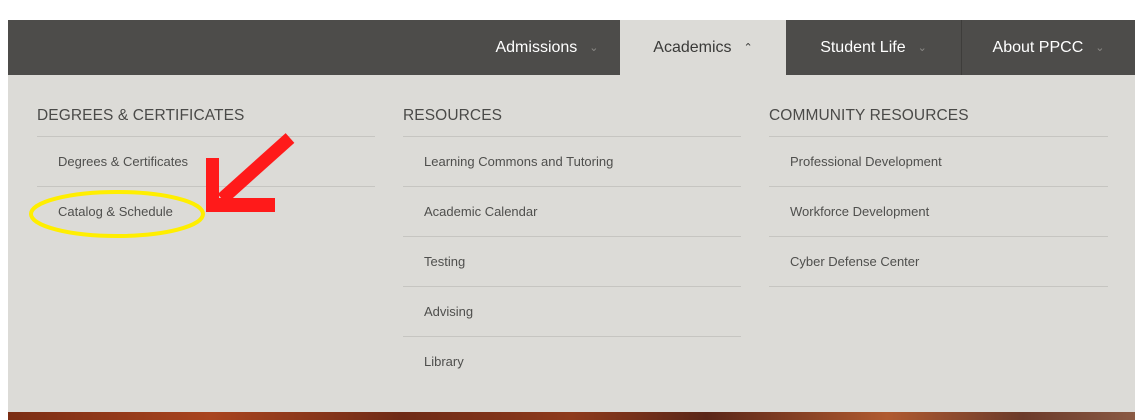 The width and height of the screenshot is (1135, 420). What do you see at coordinates (206, 106) in the screenshot?
I see `column-heading: DEGREES & CERTIFICATES` at bounding box center [206, 106].